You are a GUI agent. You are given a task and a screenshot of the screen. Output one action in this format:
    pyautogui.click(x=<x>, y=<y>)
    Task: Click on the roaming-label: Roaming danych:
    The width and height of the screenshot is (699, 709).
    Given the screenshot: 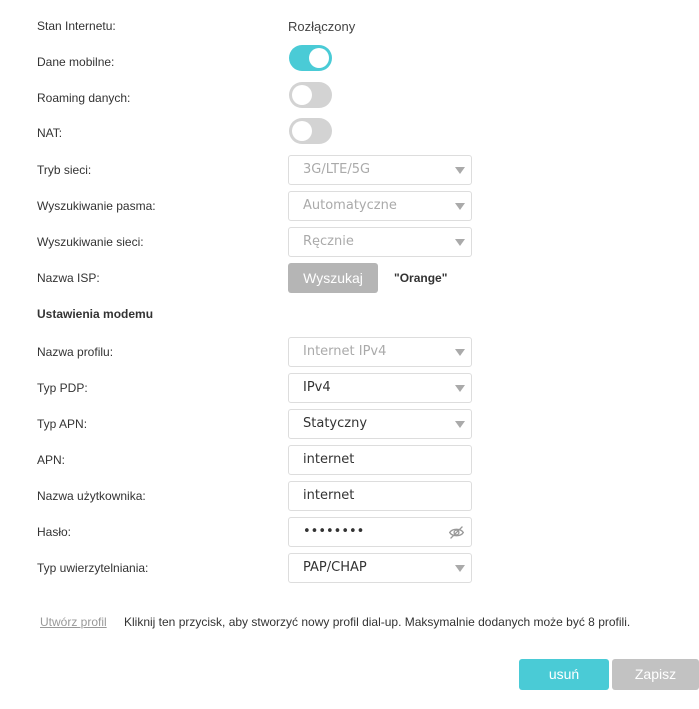 What is the action you would take?
    pyautogui.click(x=84, y=98)
    